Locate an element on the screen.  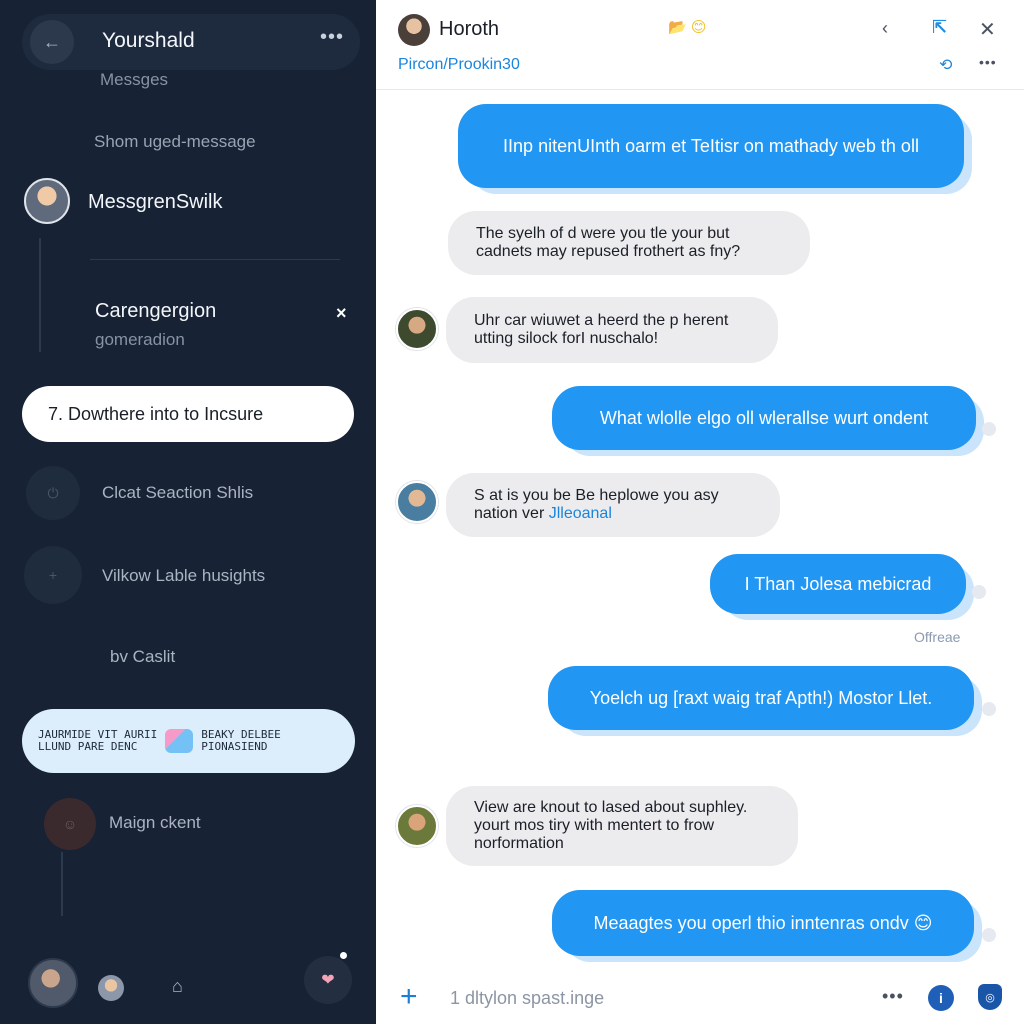
promo-line: LLUND PARE DENC is located at coordinates (88, 746).